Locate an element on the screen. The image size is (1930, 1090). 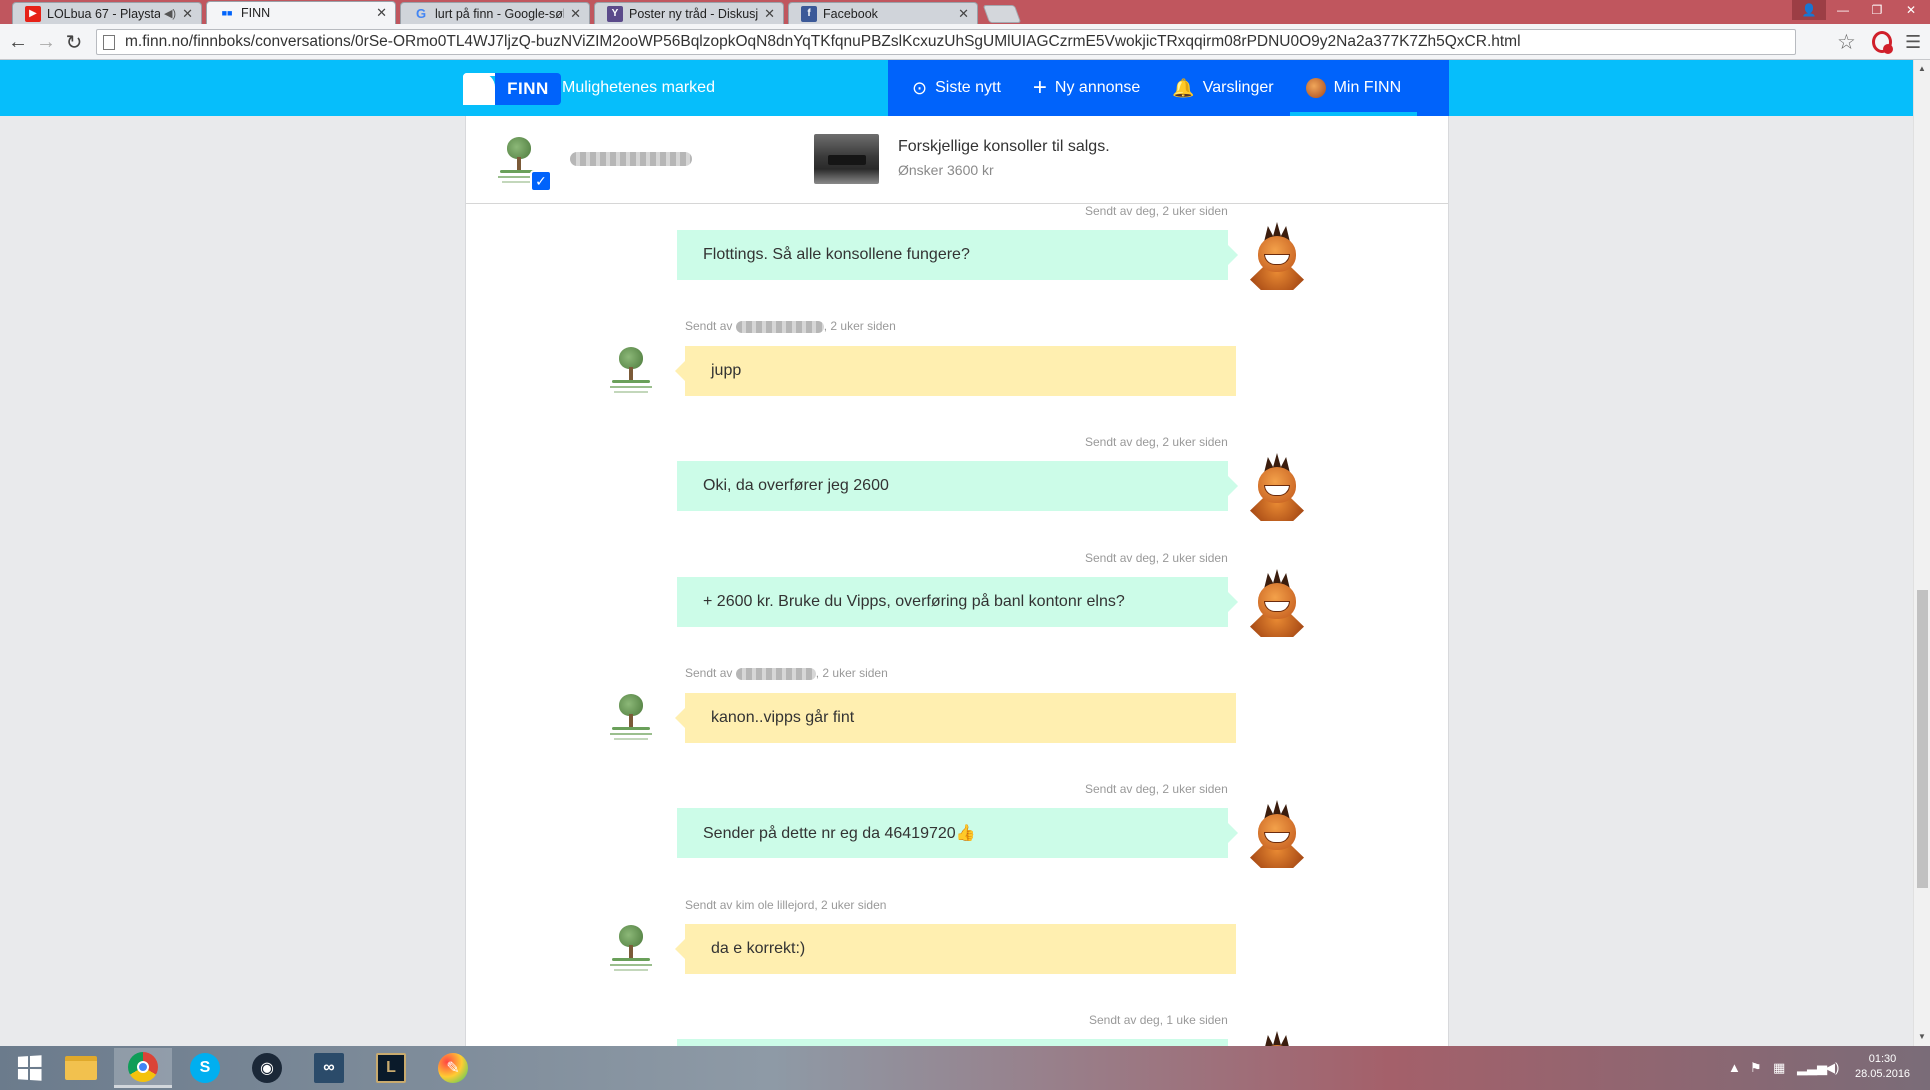
forum-icon: Y is located at coordinates (615, 13).